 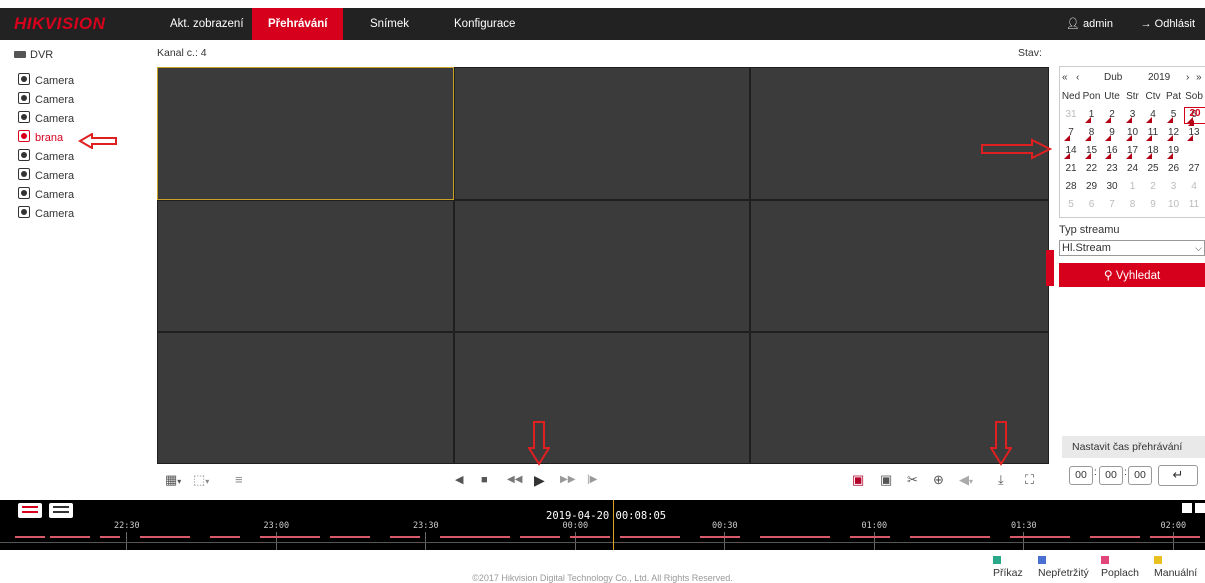 I want to click on calendar-day: 23, so click(x=1112, y=168).